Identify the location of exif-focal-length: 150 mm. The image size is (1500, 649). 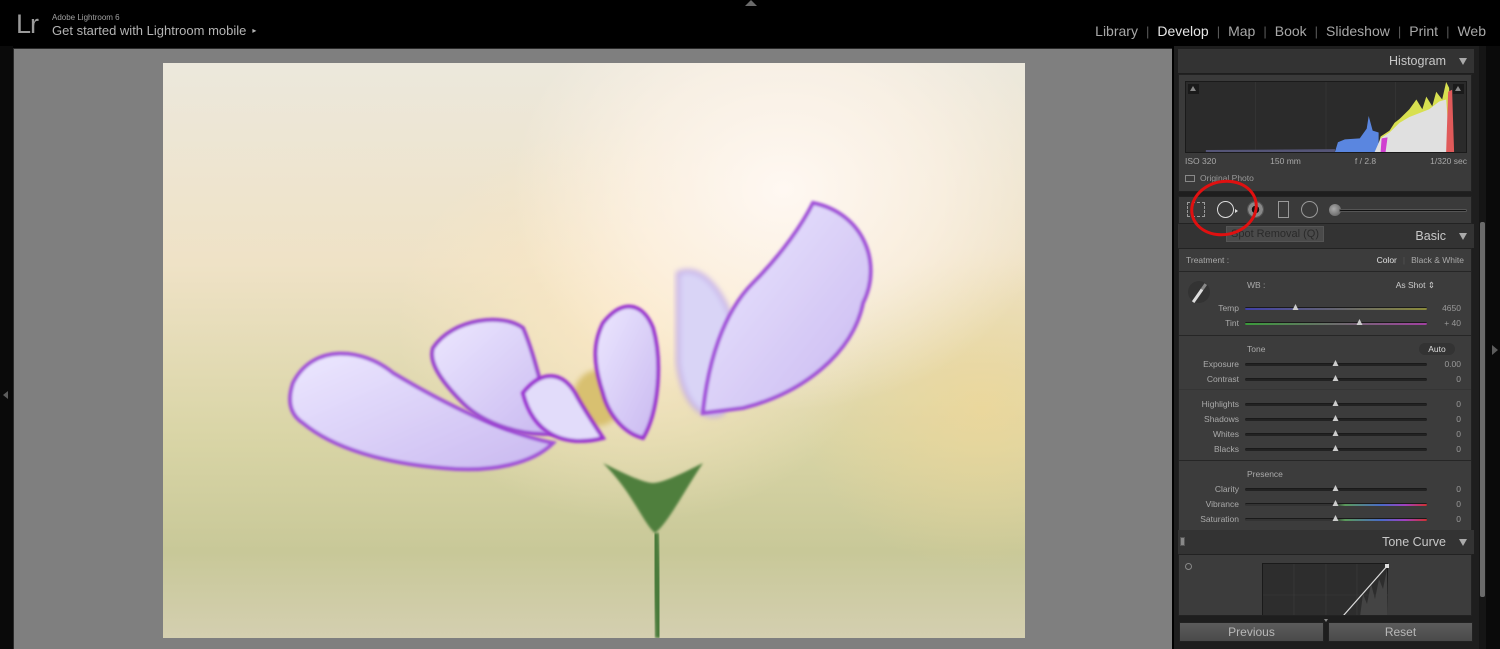
(1285, 161).